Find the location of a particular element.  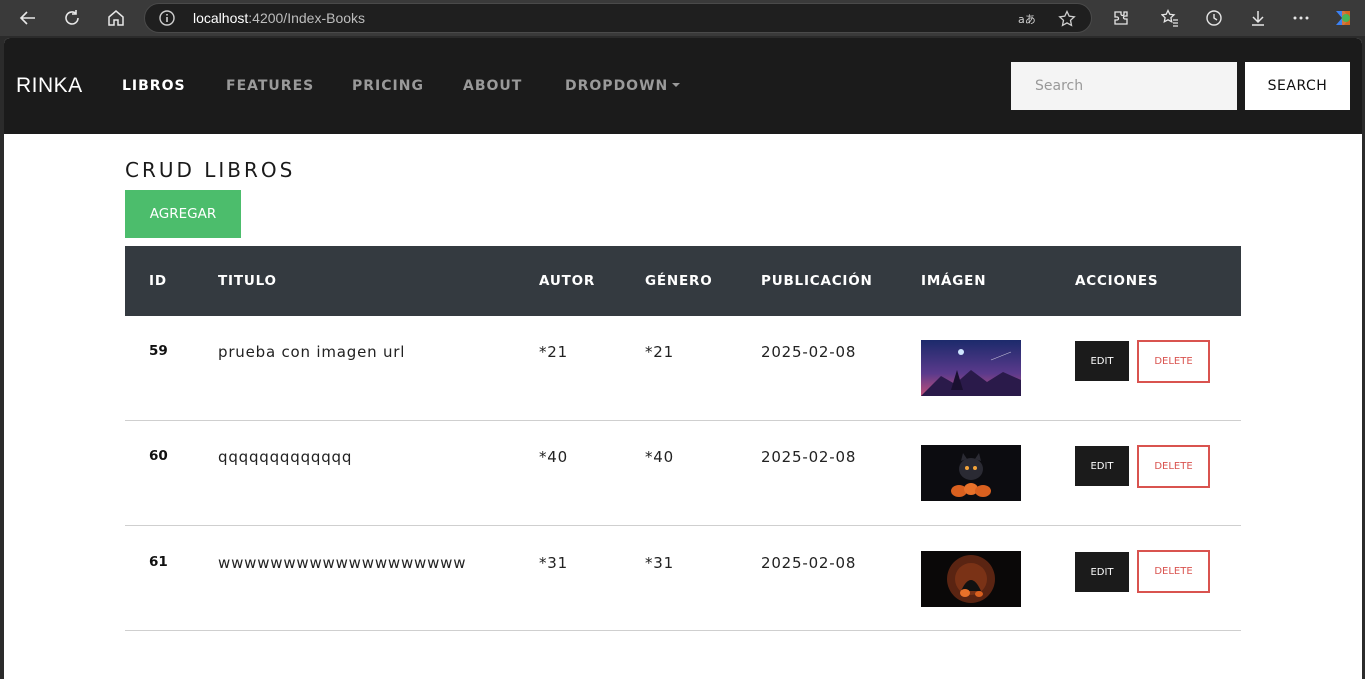

cell-titulo: qqqqqqqqqqqqq is located at coordinates (285, 457).